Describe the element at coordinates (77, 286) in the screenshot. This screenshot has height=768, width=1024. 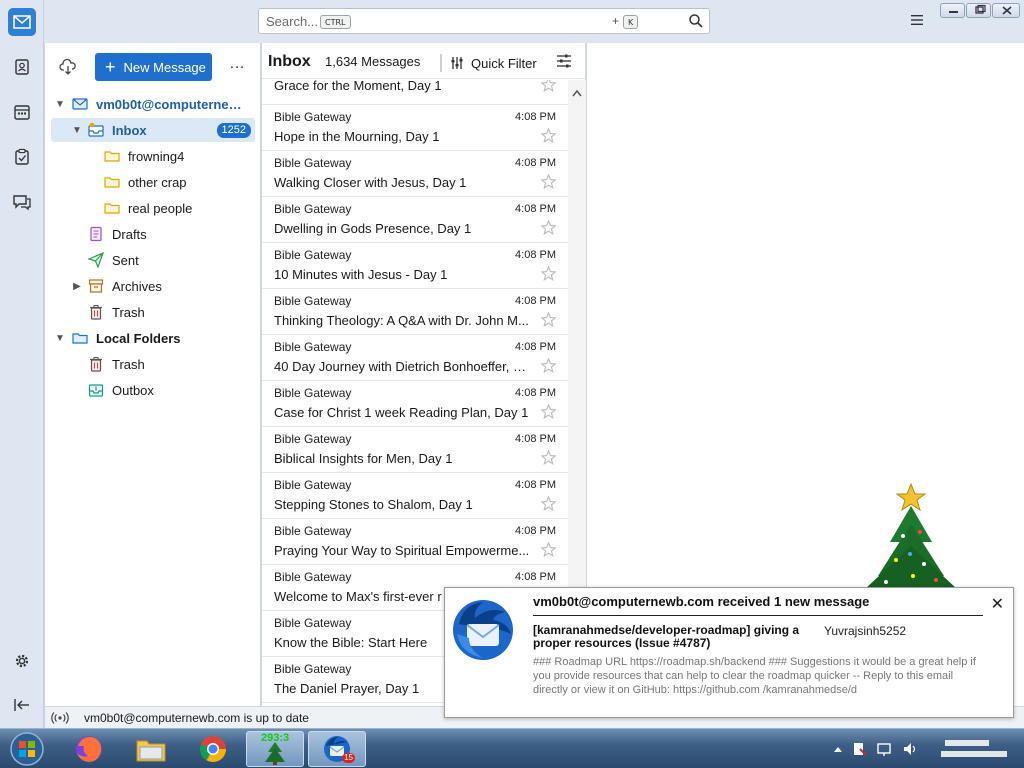
I see `chevron-right-icon: ▶` at that location.